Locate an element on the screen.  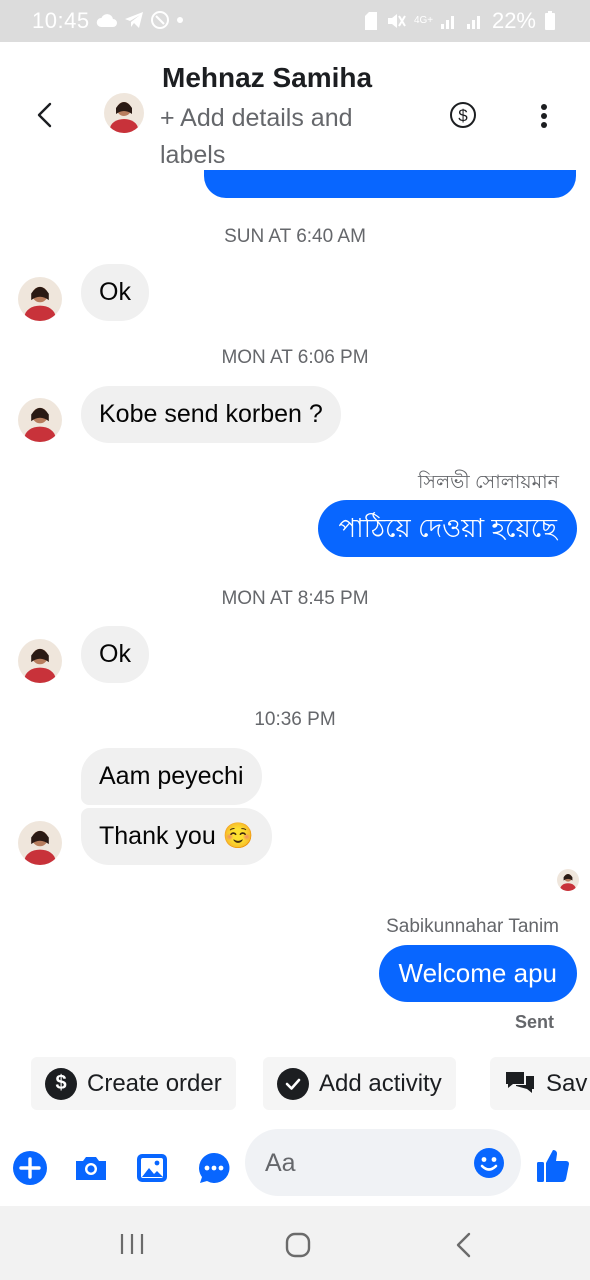
clock-icon is located at coordinates (160, 20).